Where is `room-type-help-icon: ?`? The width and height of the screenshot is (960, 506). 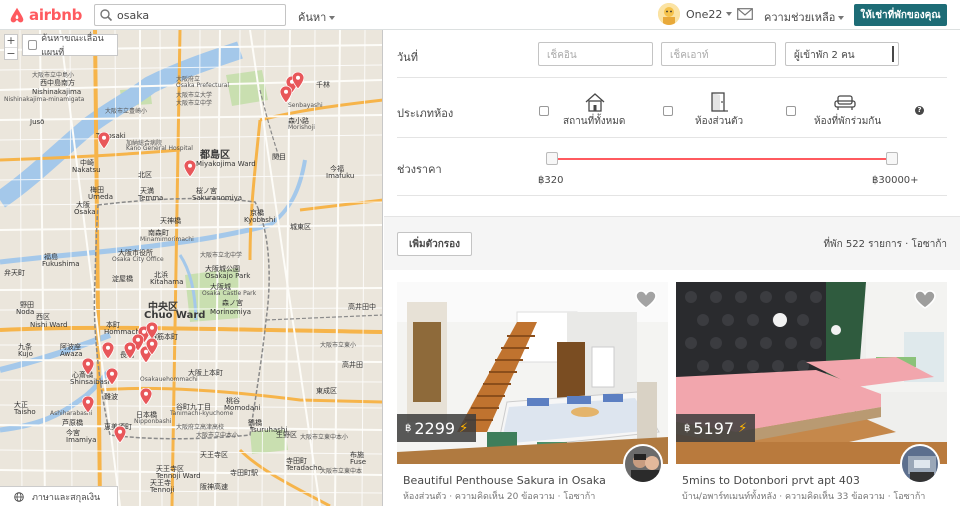 room-type-help-icon: ? is located at coordinates (919, 110).